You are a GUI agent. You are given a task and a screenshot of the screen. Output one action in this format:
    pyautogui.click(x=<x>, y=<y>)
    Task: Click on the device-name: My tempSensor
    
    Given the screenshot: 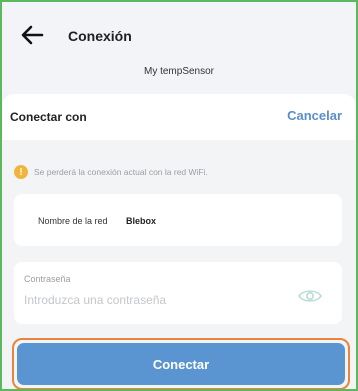 What is the action you would take?
    pyautogui.click(x=179, y=71)
    